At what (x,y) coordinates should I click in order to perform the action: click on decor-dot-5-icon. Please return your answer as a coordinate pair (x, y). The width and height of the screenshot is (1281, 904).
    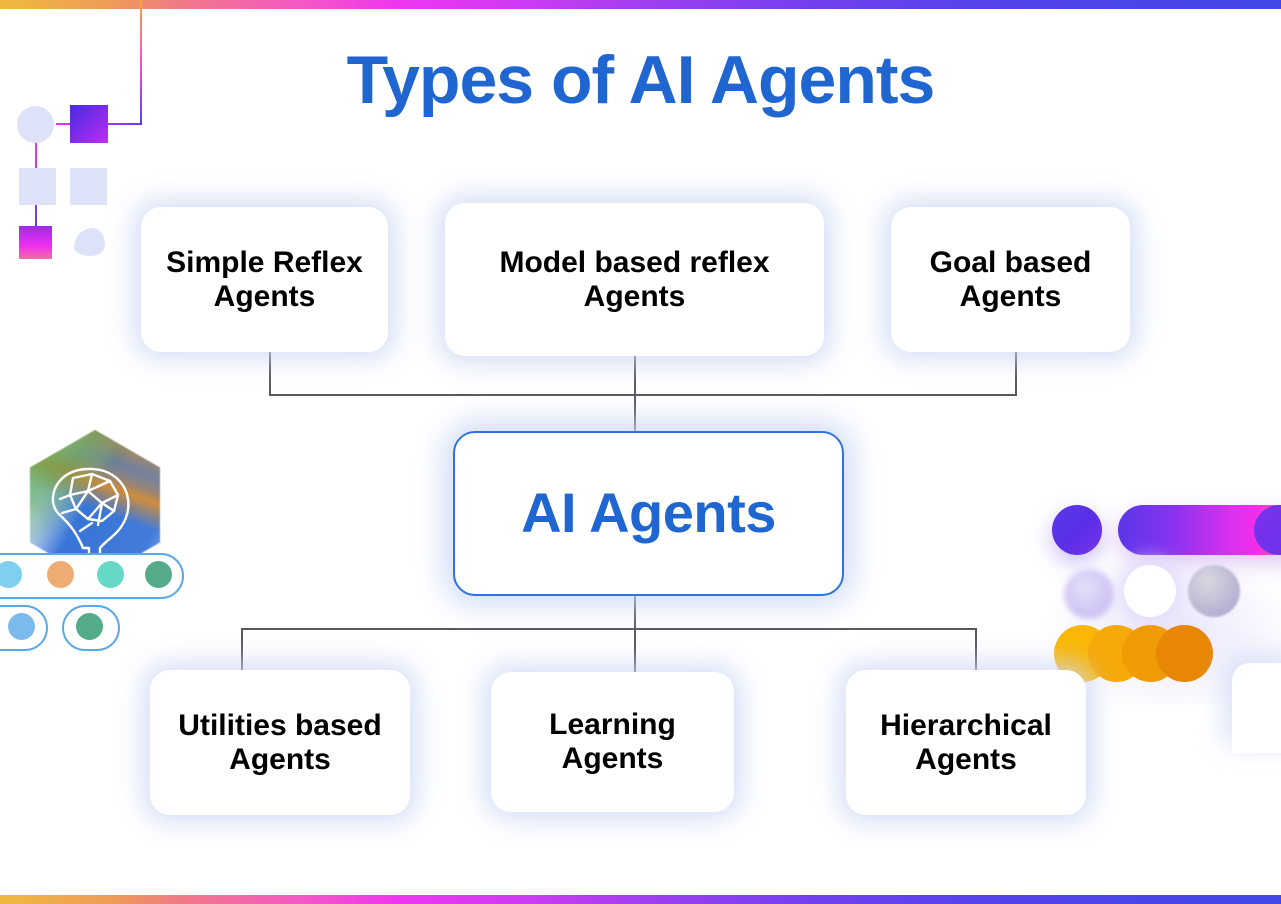
    Looking at the image, I should click on (21, 626).